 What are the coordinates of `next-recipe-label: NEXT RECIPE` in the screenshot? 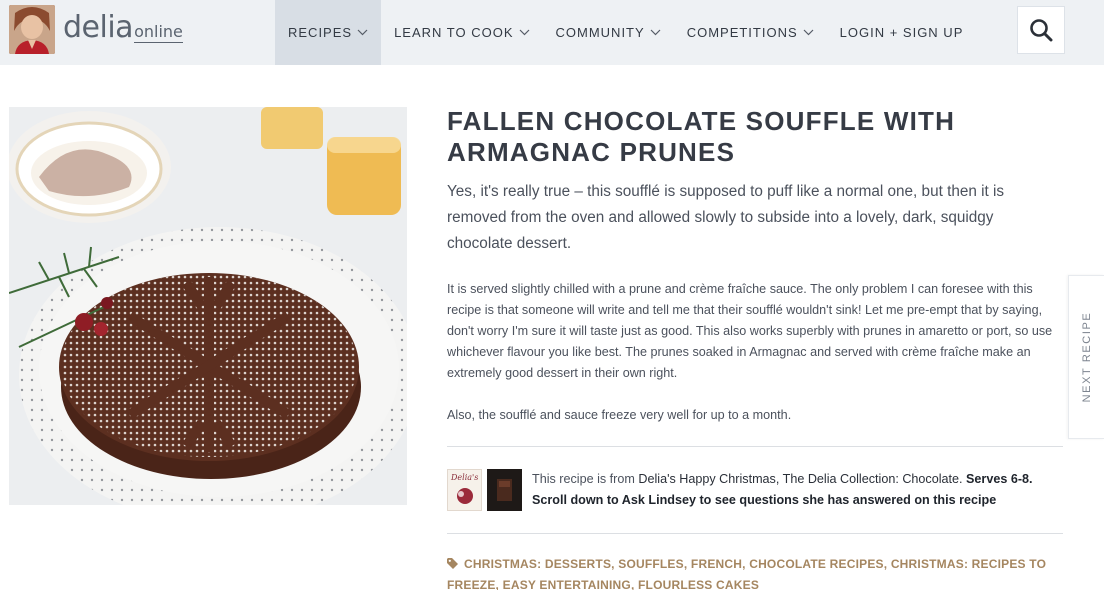 It's located at (1086, 357).